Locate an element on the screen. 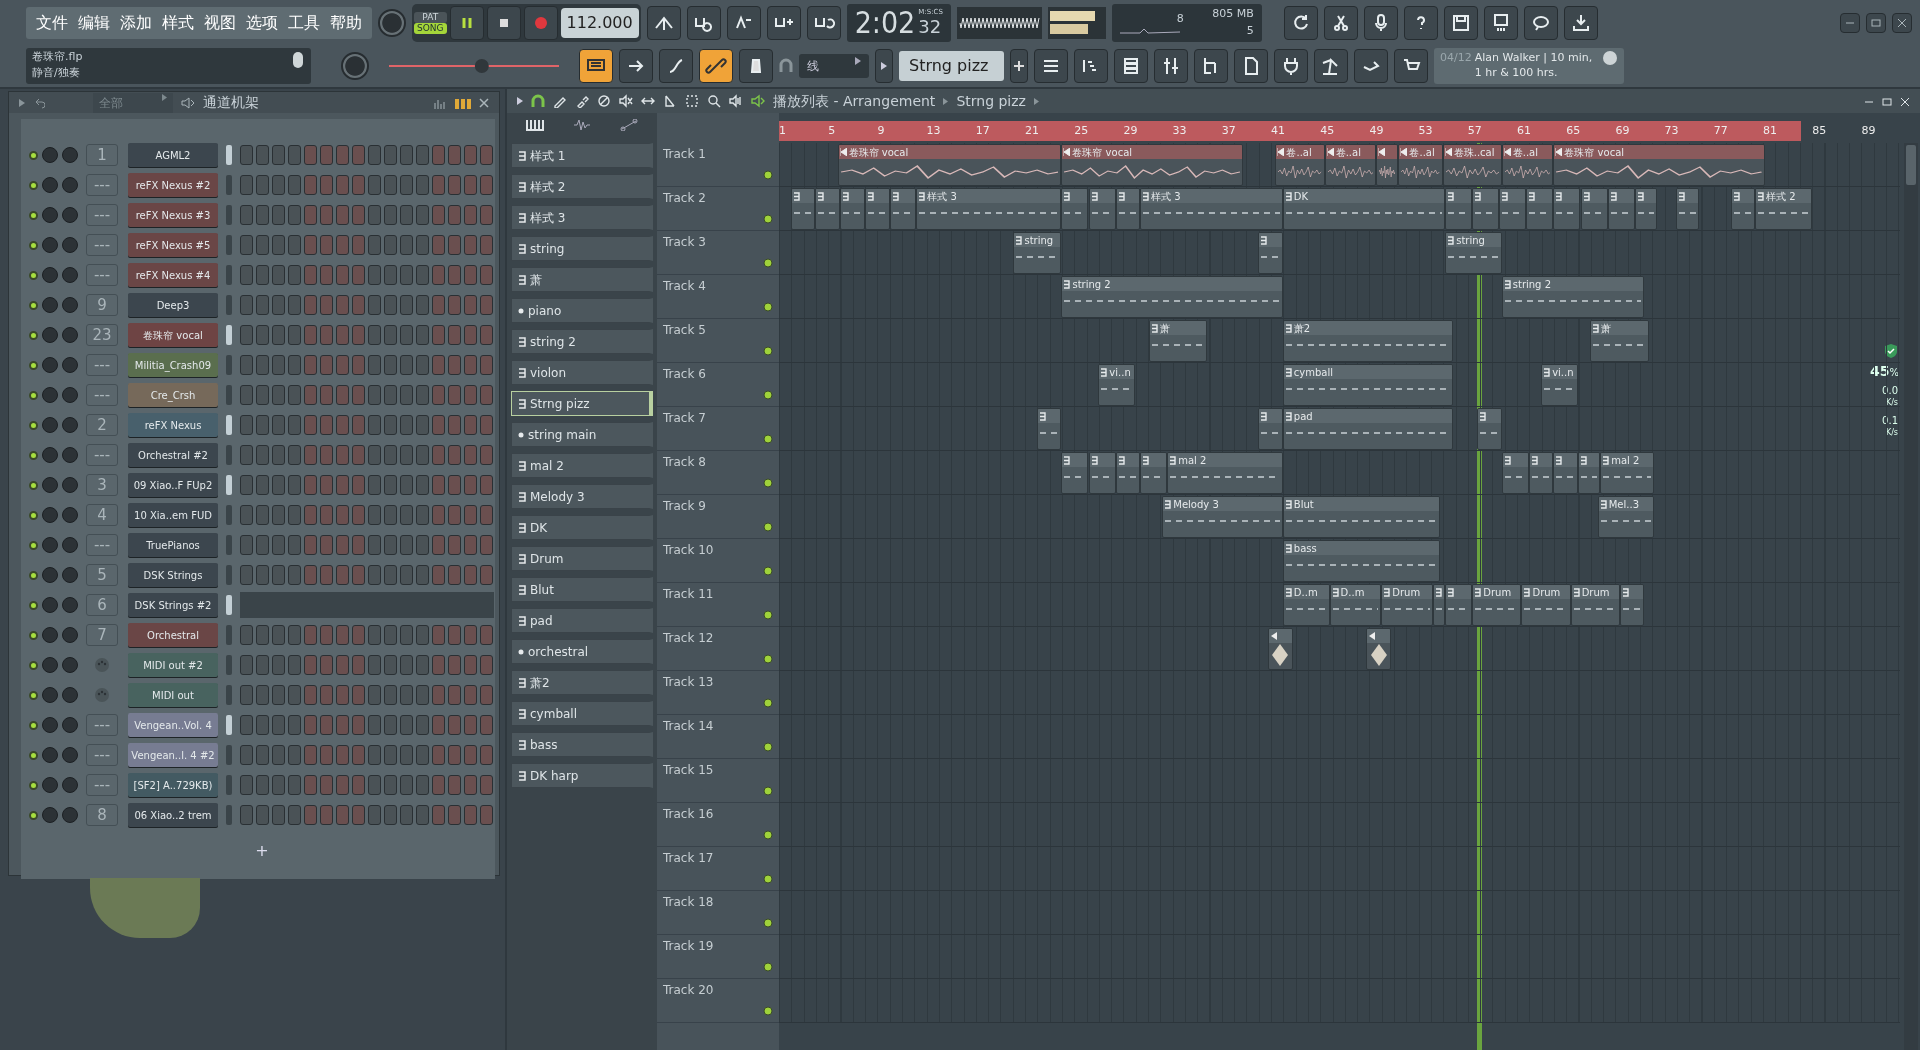  channel-button: 10 Xia..em FUD is located at coordinates (173, 515).